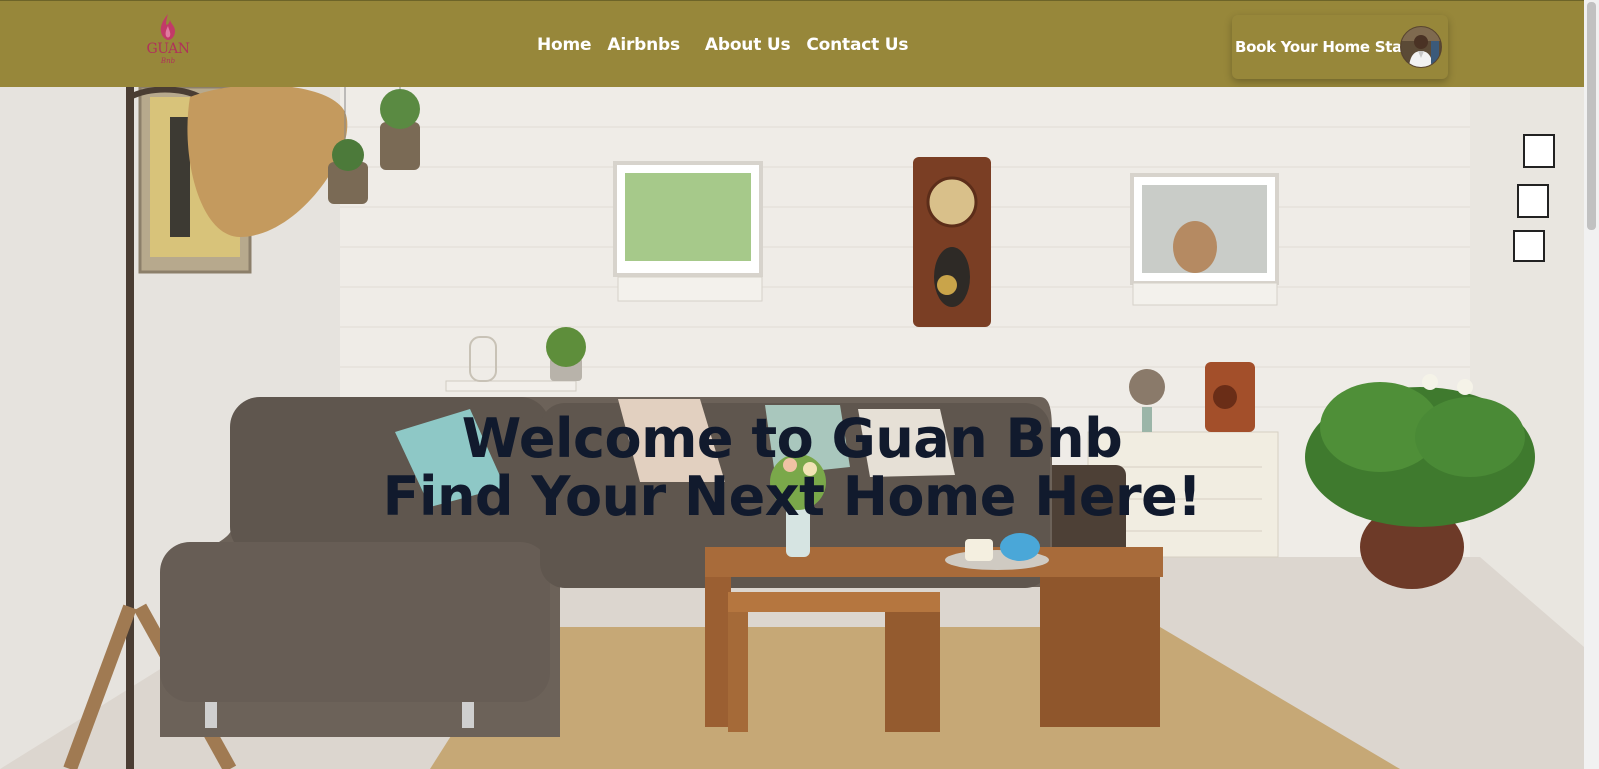 This screenshot has height=769, width=1599. What do you see at coordinates (168, 61) in the screenshot?
I see `logo-subtitle: Bnb` at bounding box center [168, 61].